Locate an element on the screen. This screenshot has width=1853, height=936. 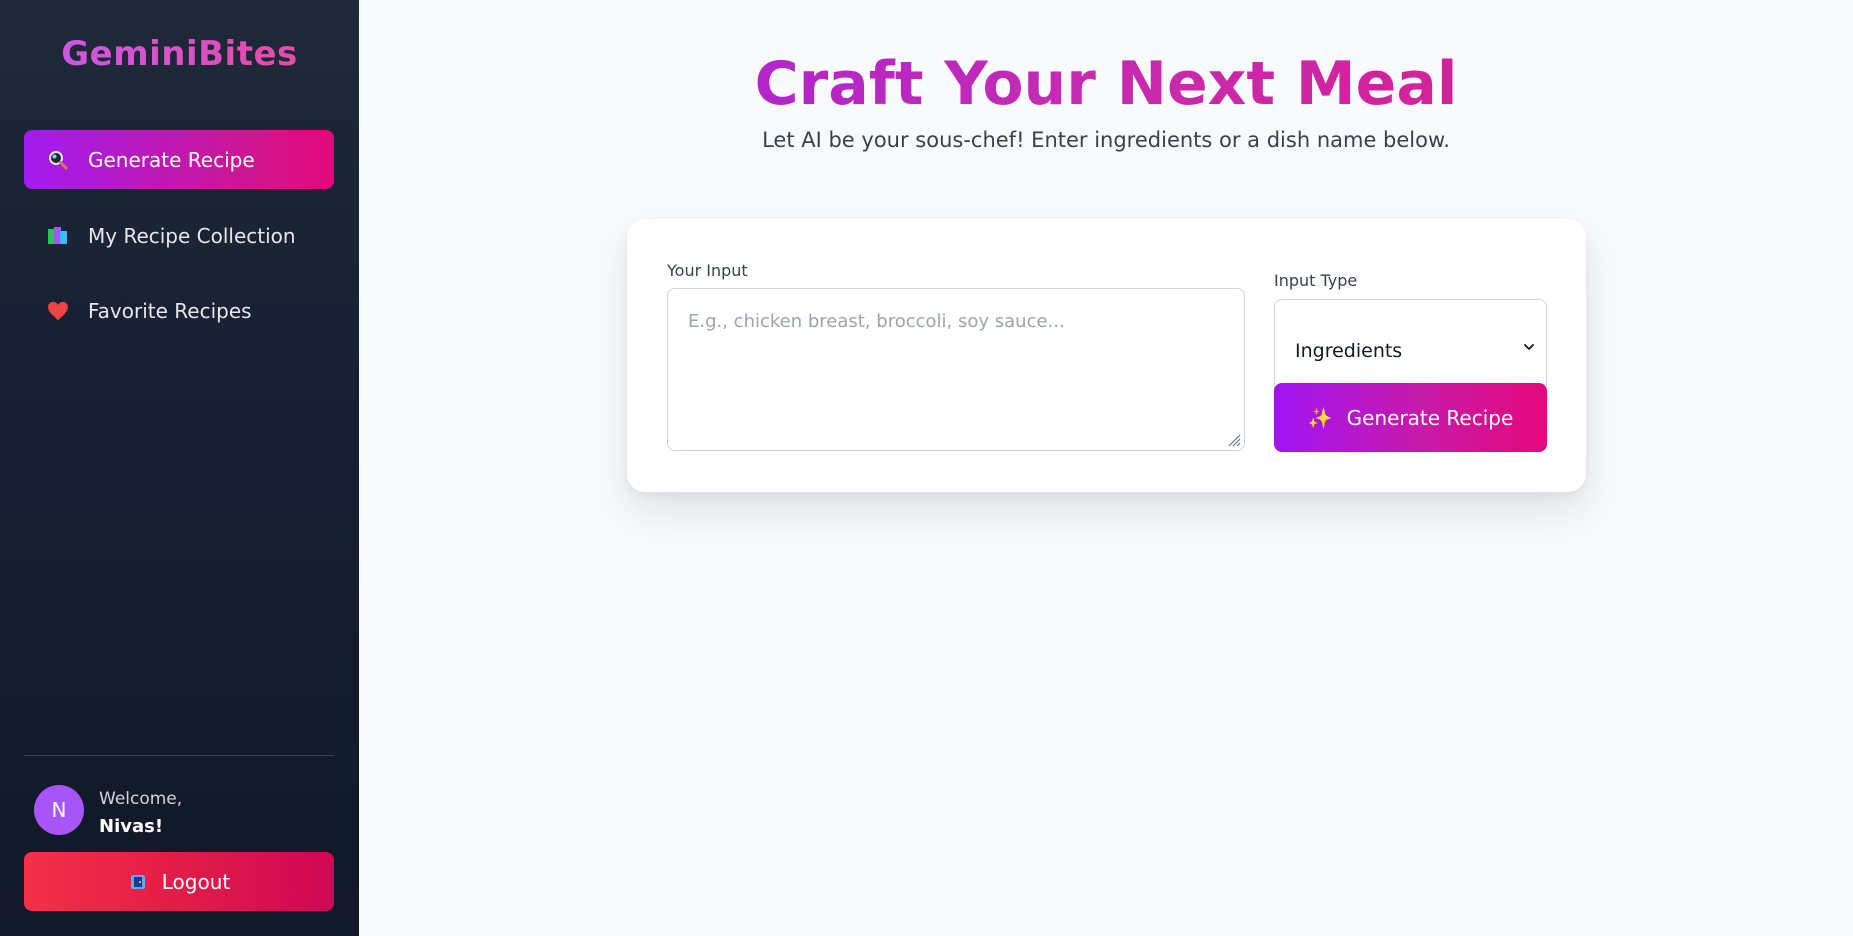
brand-logo: GeminiBites is located at coordinates (179, 54).